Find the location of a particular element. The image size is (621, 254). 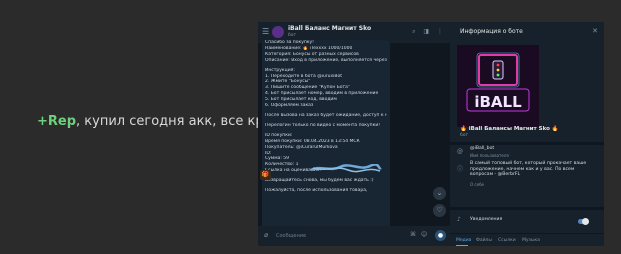

mic-icon: ● is located at coordinates (440, 235).